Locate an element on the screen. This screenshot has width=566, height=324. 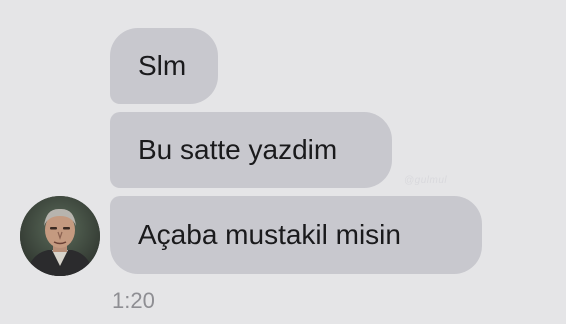
watermark: @gulmul is located at coordinates (426, 180).